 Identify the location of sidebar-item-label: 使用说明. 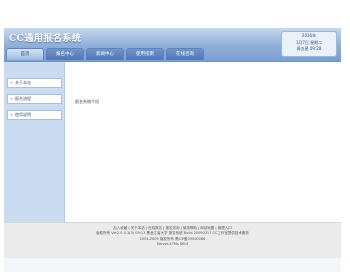
(23, 114).